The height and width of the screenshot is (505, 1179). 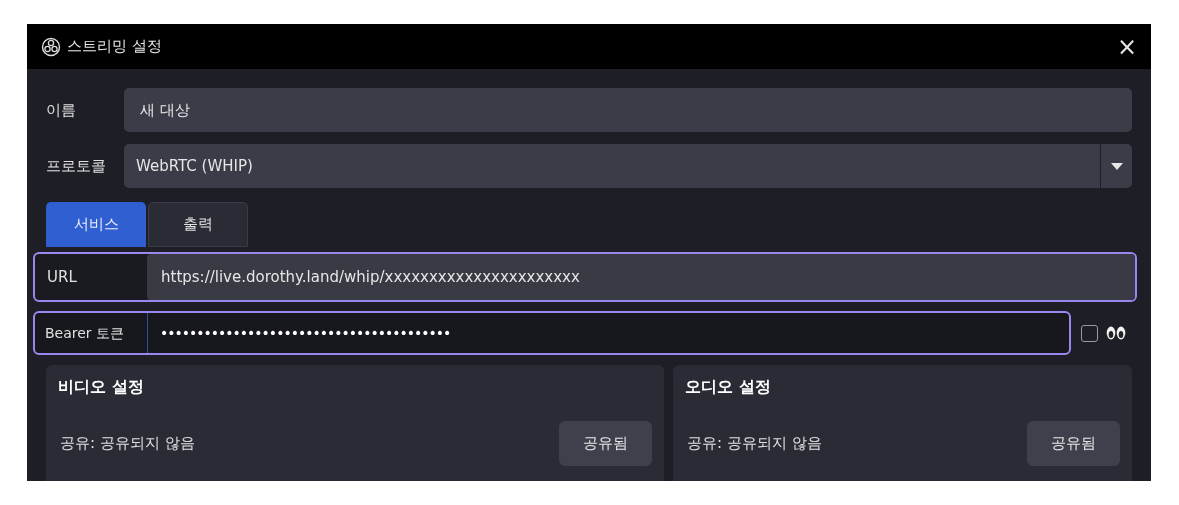 What do you see at coordinates (114, 47) in the screenshot?
I see `window-title: 스트리밍 설정` at bounding box center [114, 47].